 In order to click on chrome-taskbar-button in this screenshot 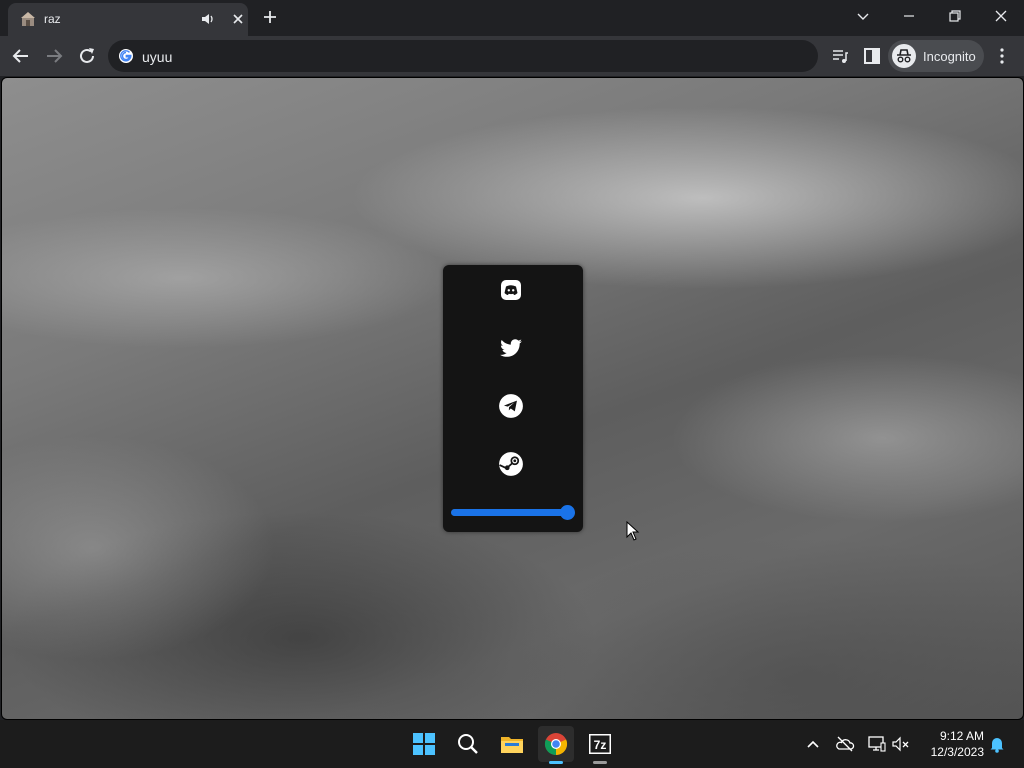, I will do `click(556, 744)`.